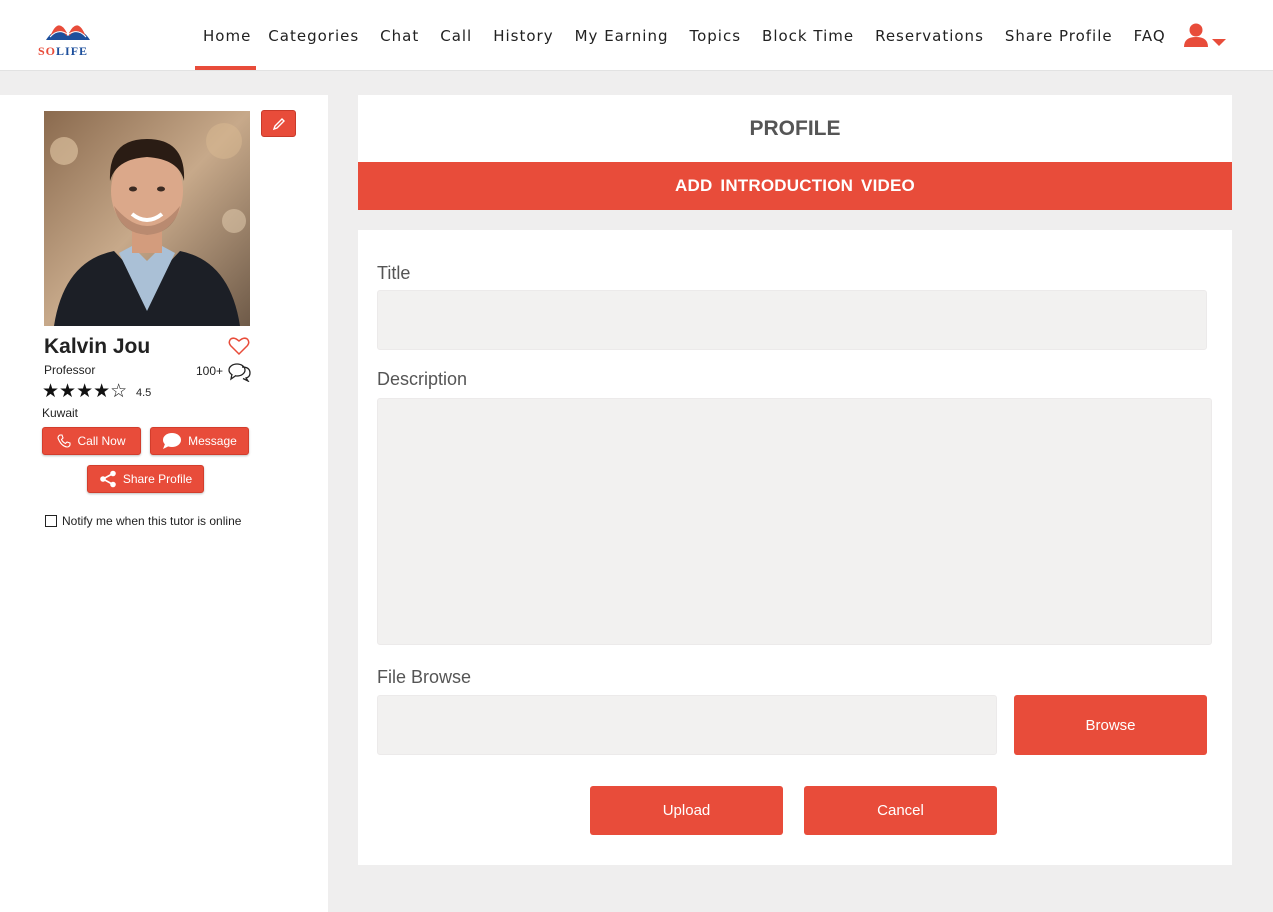 The width and height of the screenshot is (1273, 912). What do you see at coordinates (64, 441) in the screenshot?
I see `phone-icon` at bounding box center [64, 441].